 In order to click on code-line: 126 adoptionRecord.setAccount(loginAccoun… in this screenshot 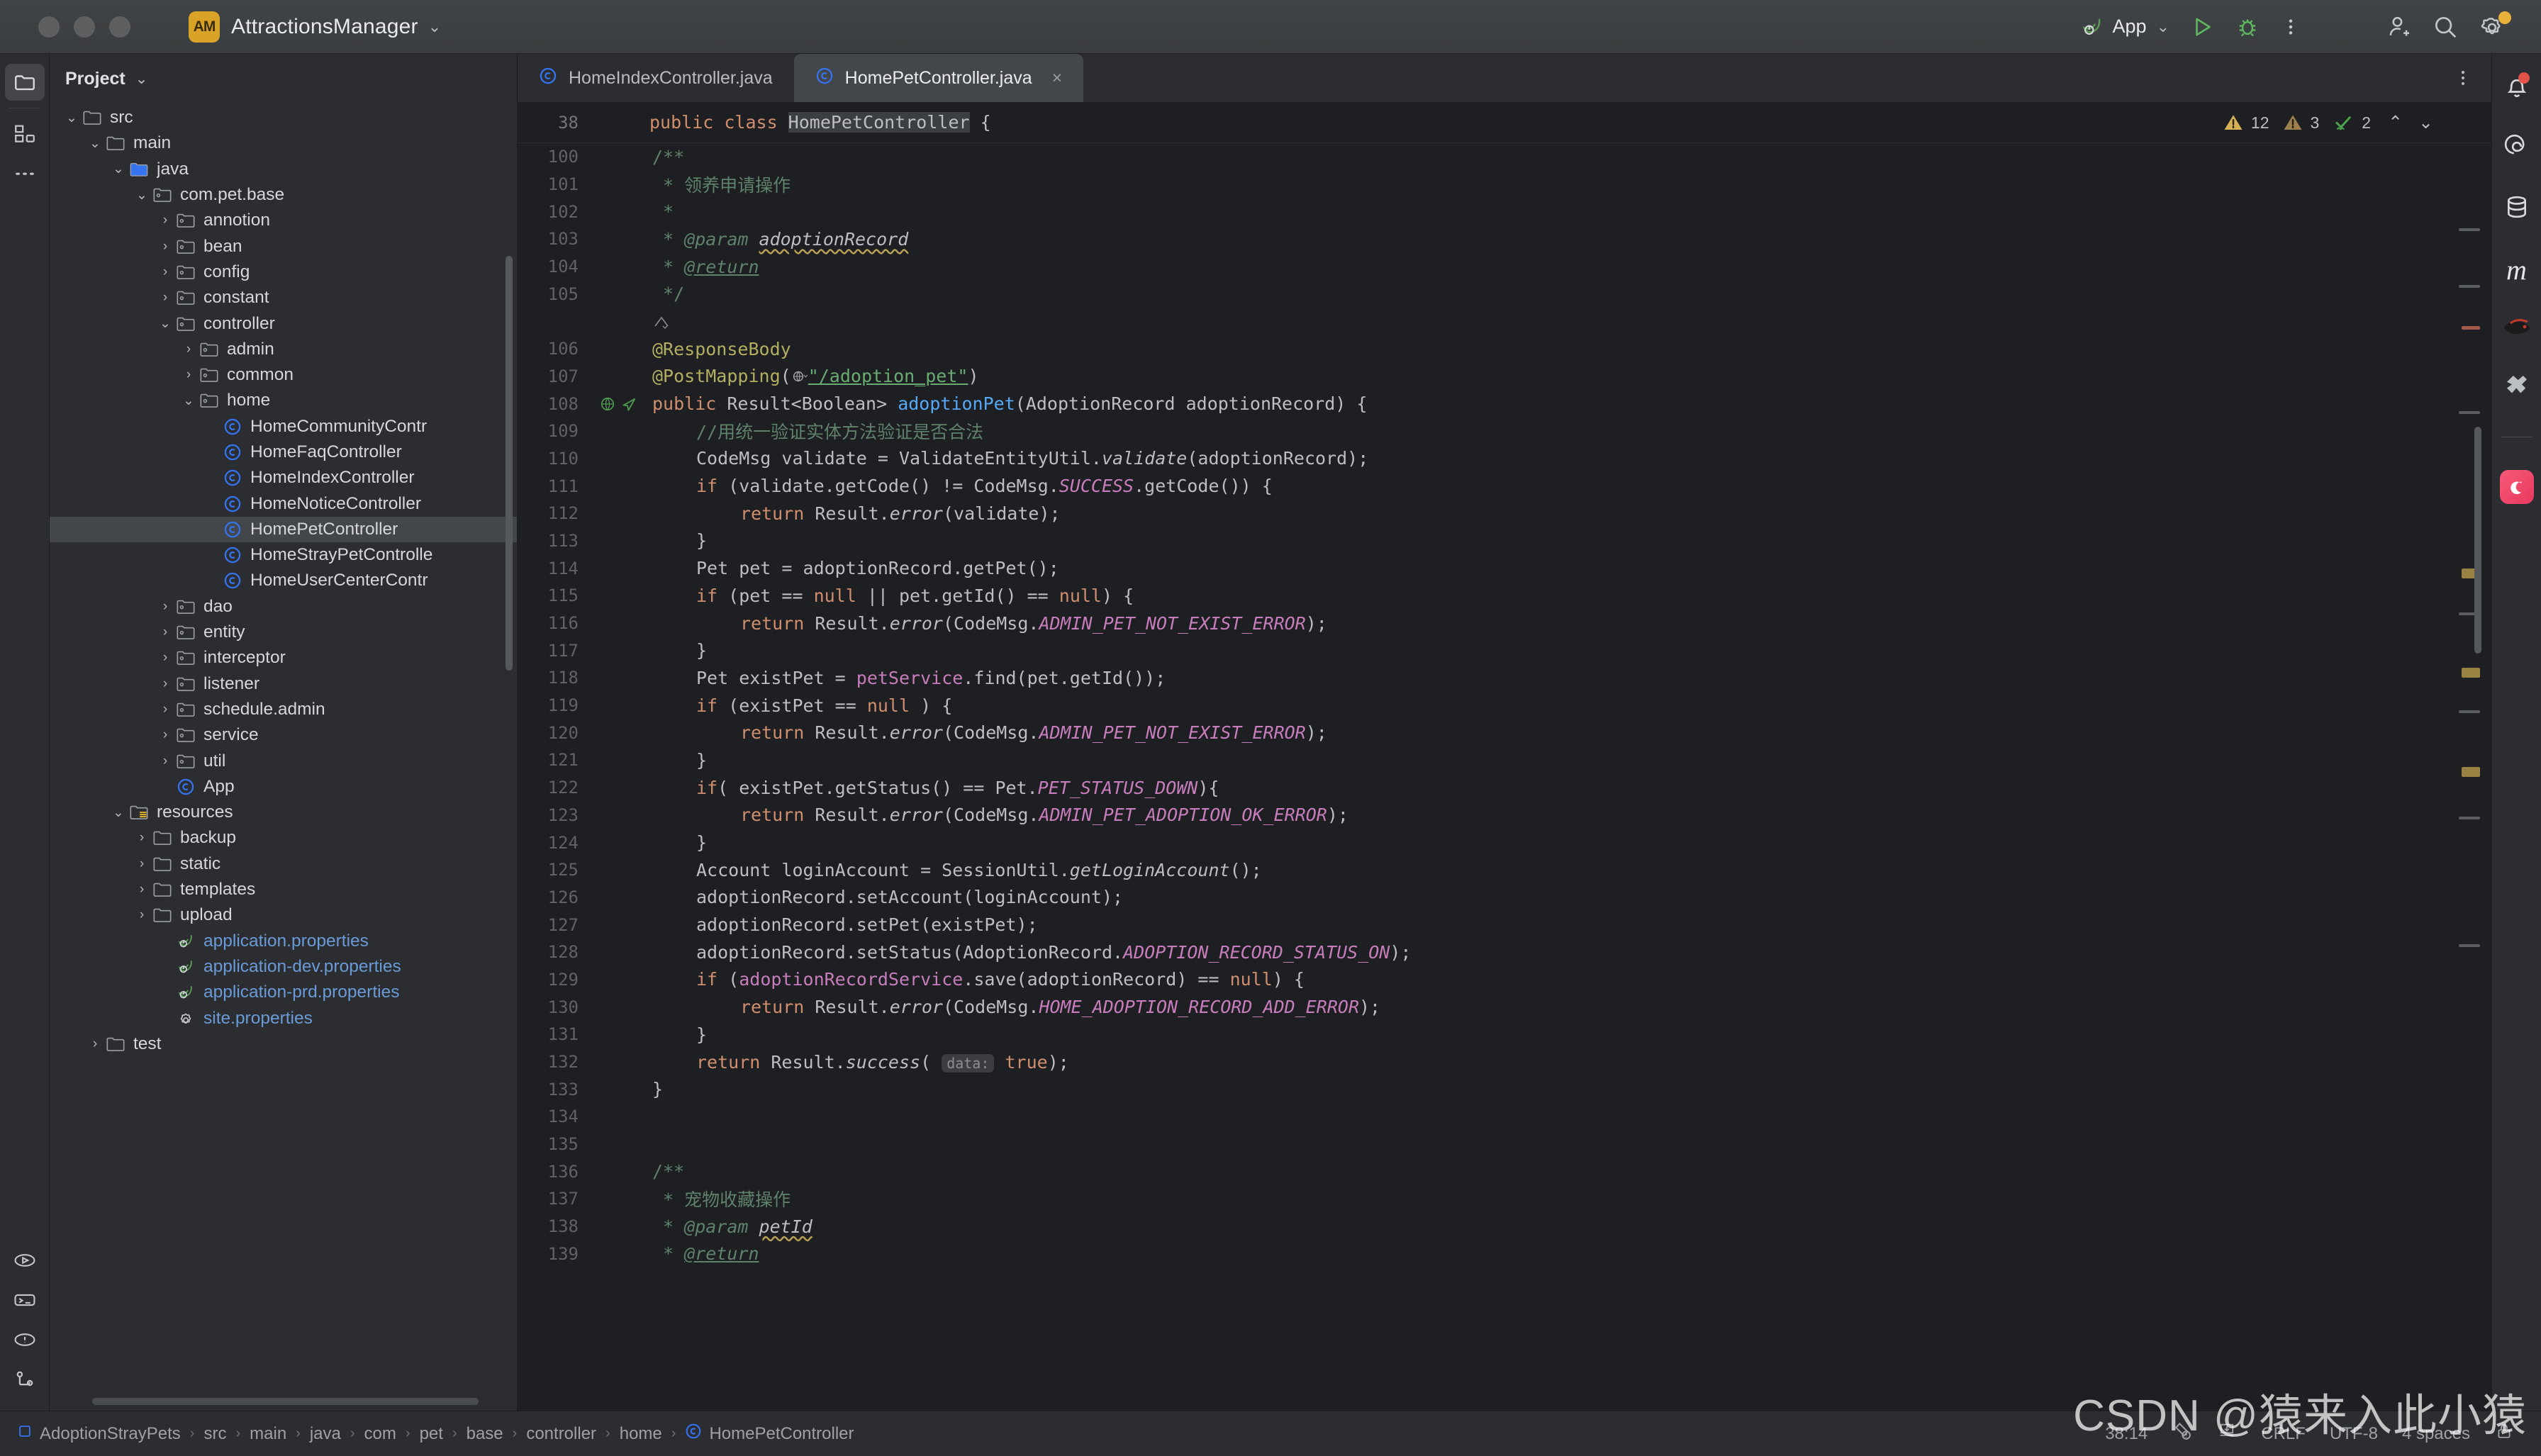, I will do `click(1504, 898)`.